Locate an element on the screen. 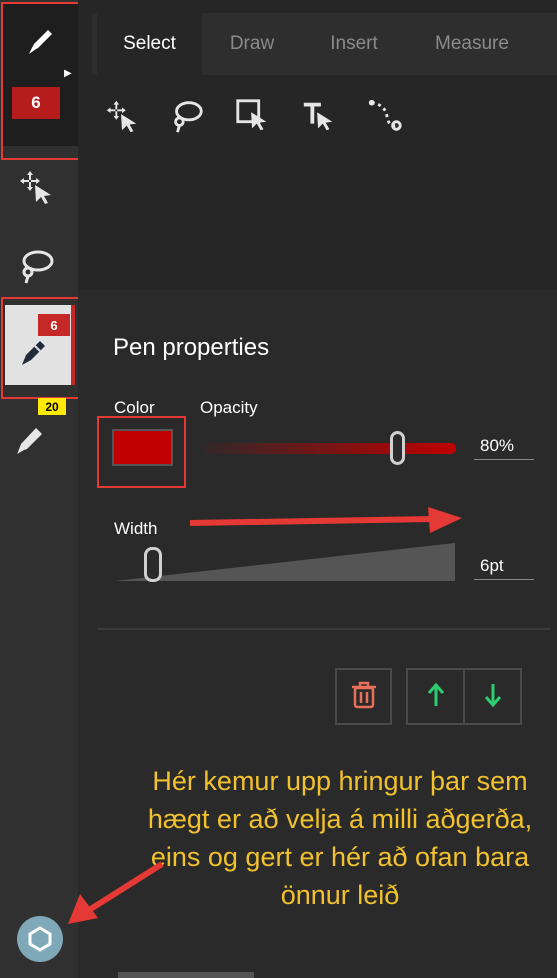  highlighter-icon is located at coordinates (30, 438).